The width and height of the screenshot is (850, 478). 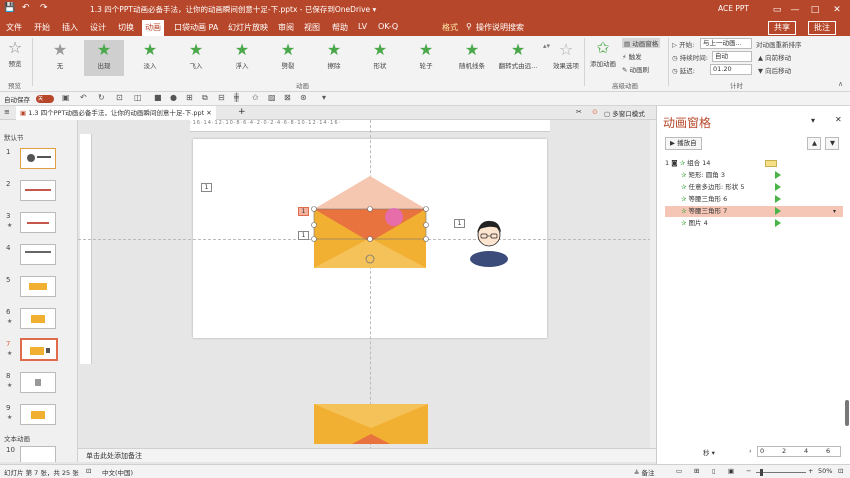 What do you see at coordinates (754, 175) in the screenshot?
I see `animation-row: ✰ 矩形: 圆角 3` at bounding box center [754, 175].